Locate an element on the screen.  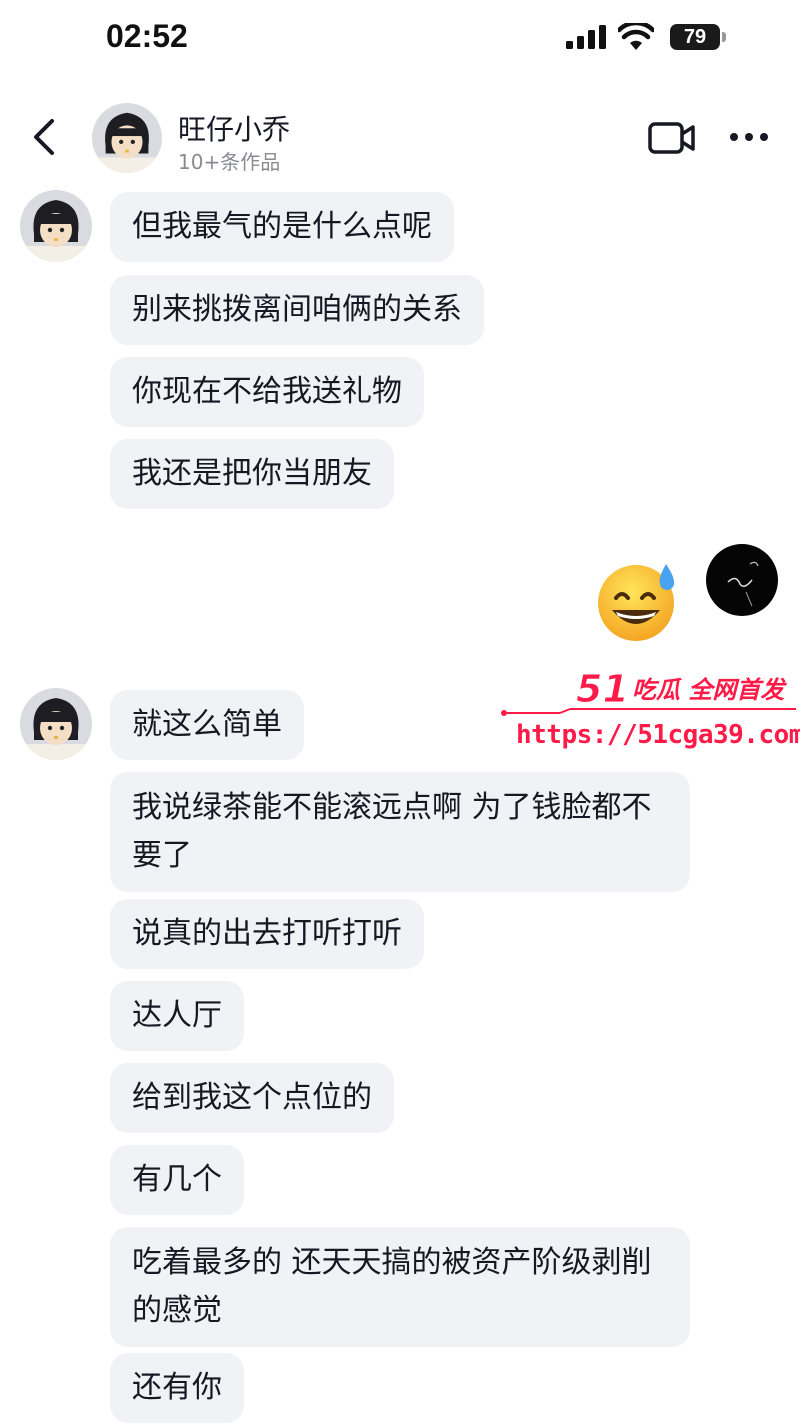
contact-works-count: 10+条作品 is located at coordinates (229, 160).